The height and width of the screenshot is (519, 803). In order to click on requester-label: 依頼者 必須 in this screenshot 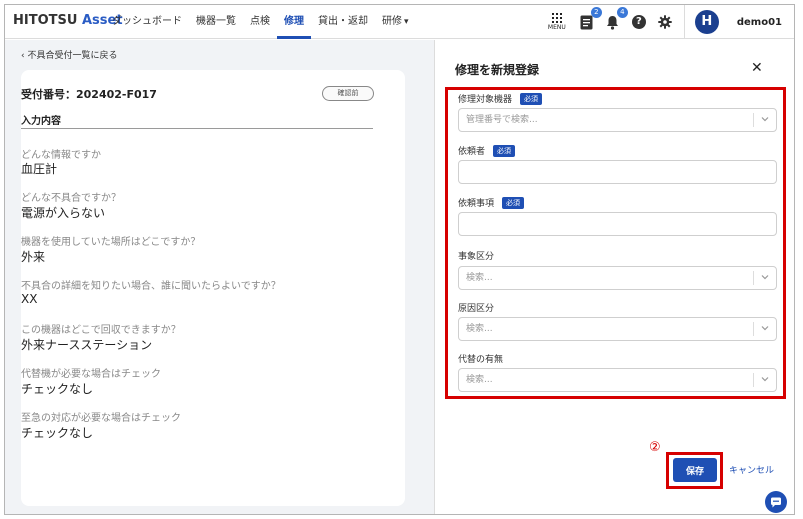, I will do `click(487, 150)`.